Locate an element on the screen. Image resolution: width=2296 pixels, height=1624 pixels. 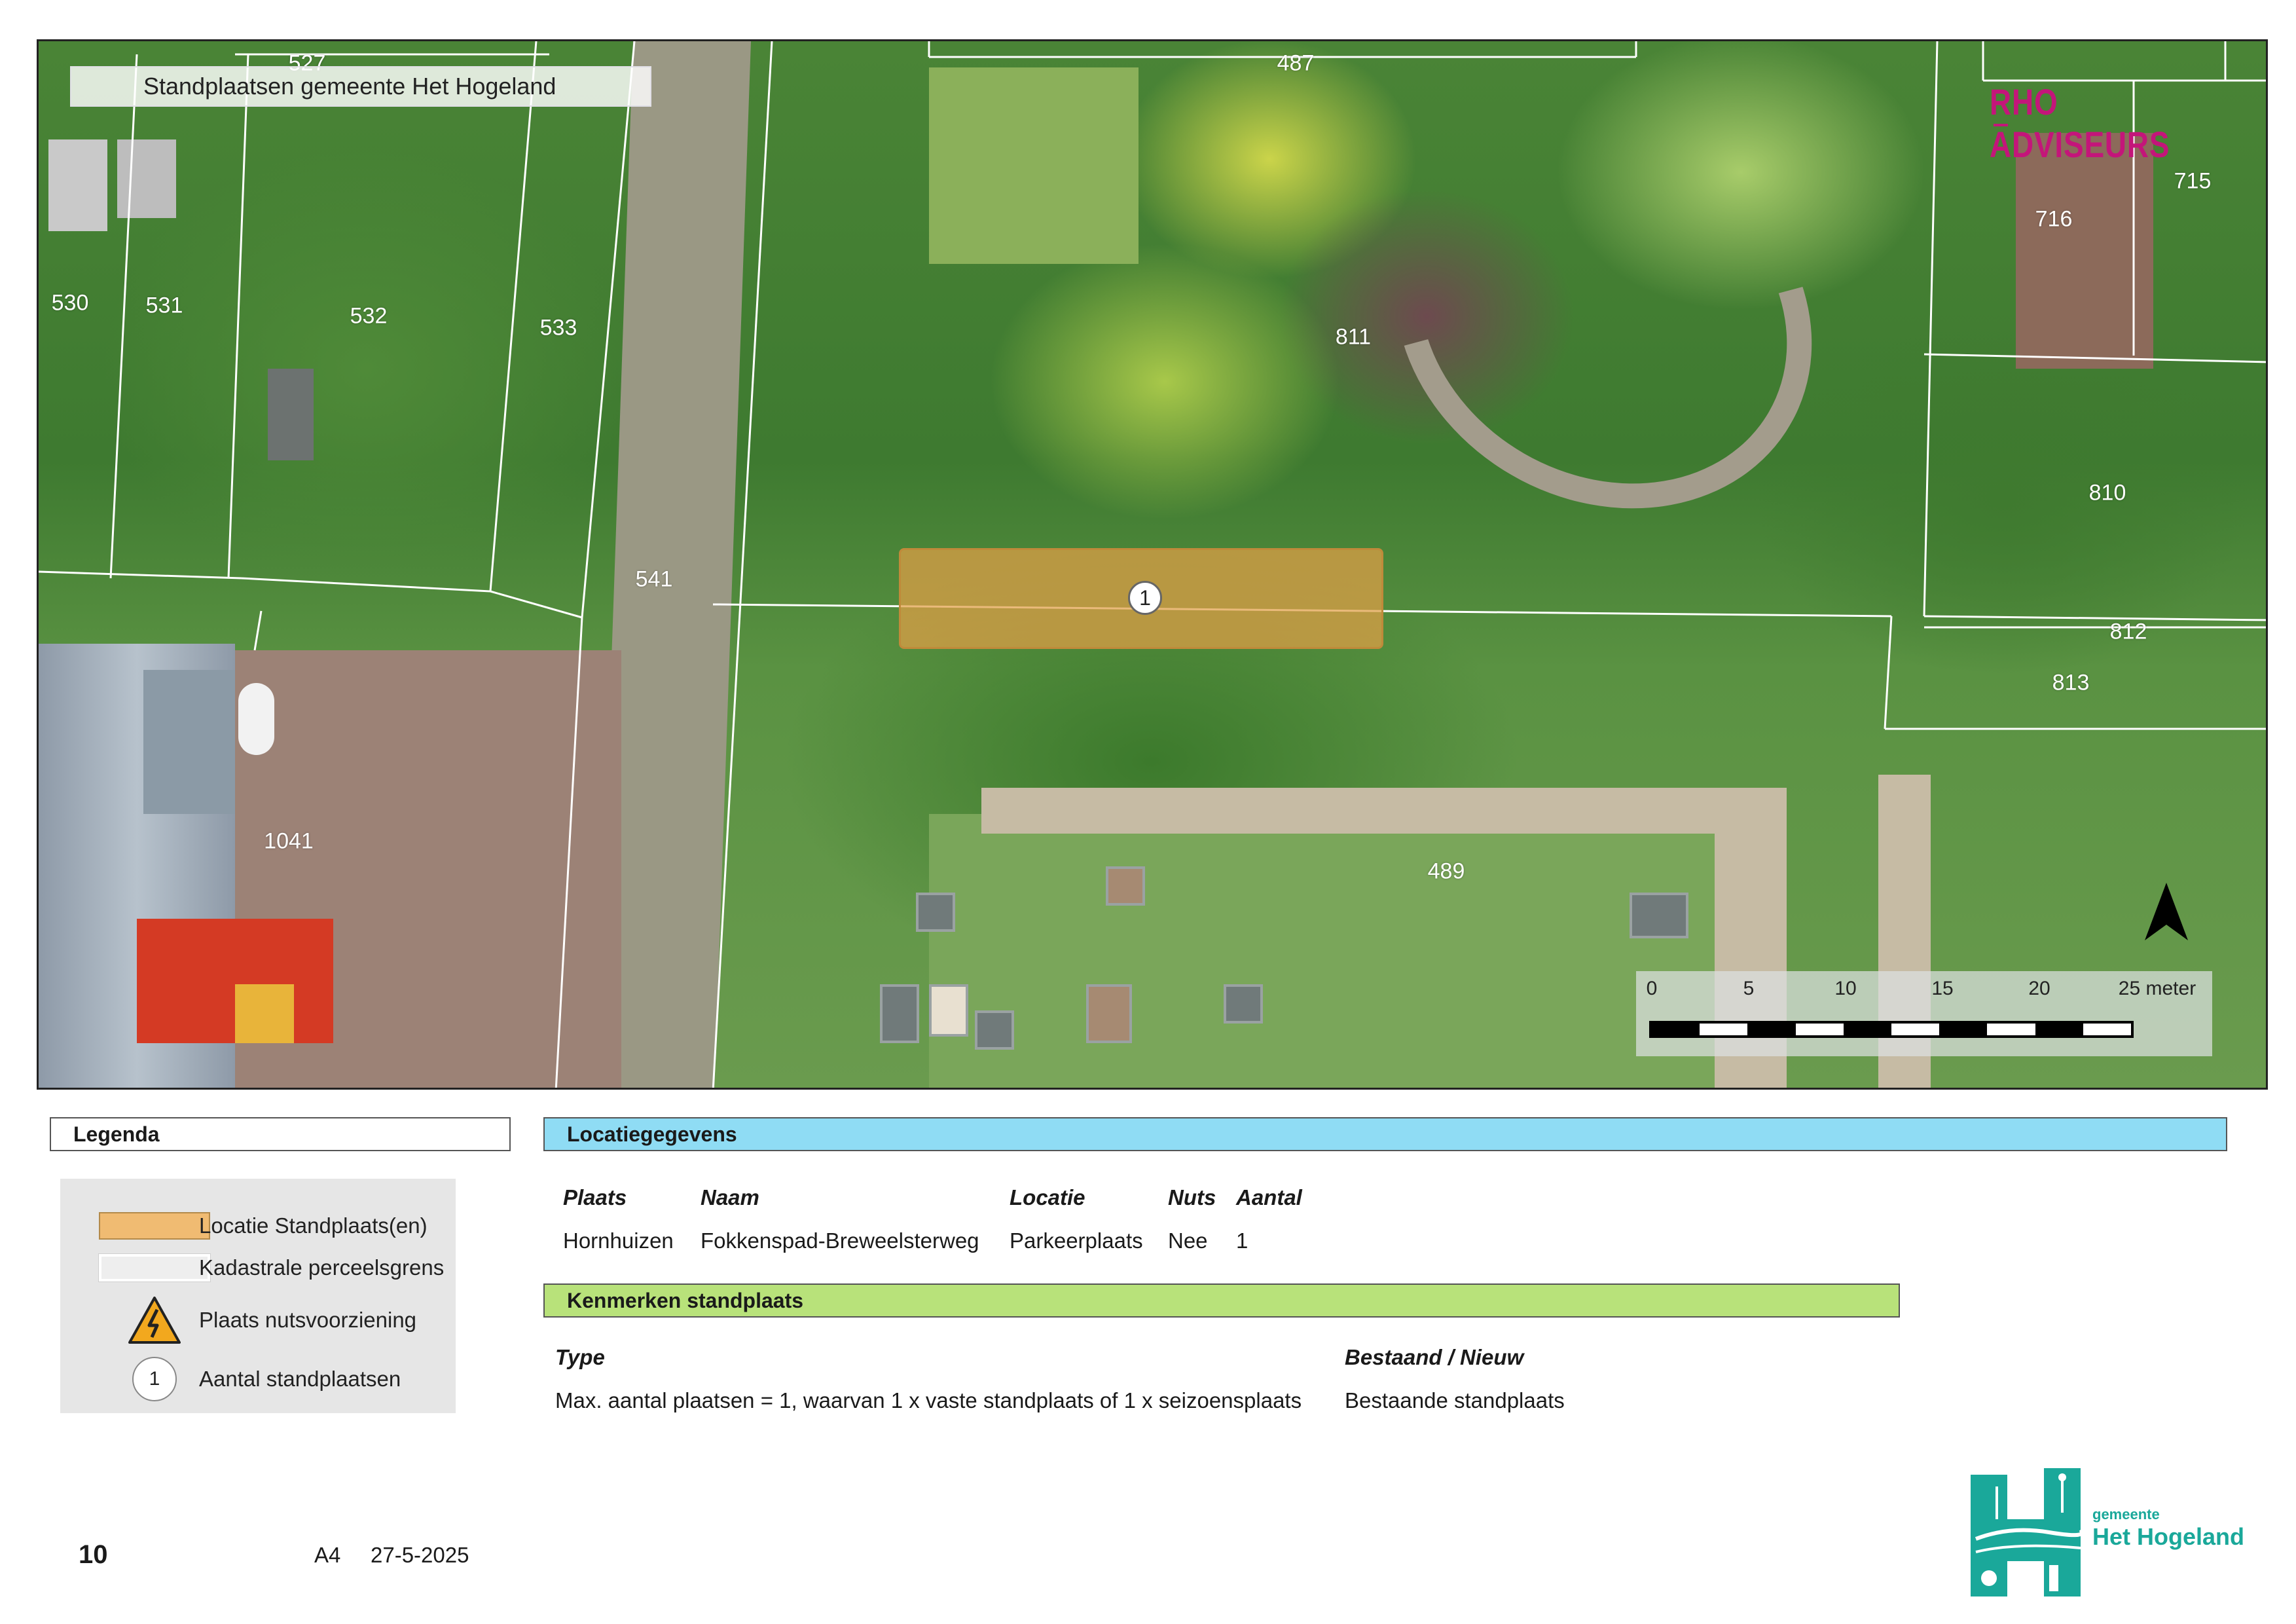
scale-bar: 0 5 10 15 20 25 meter is located at coordinates (1924, 1013).